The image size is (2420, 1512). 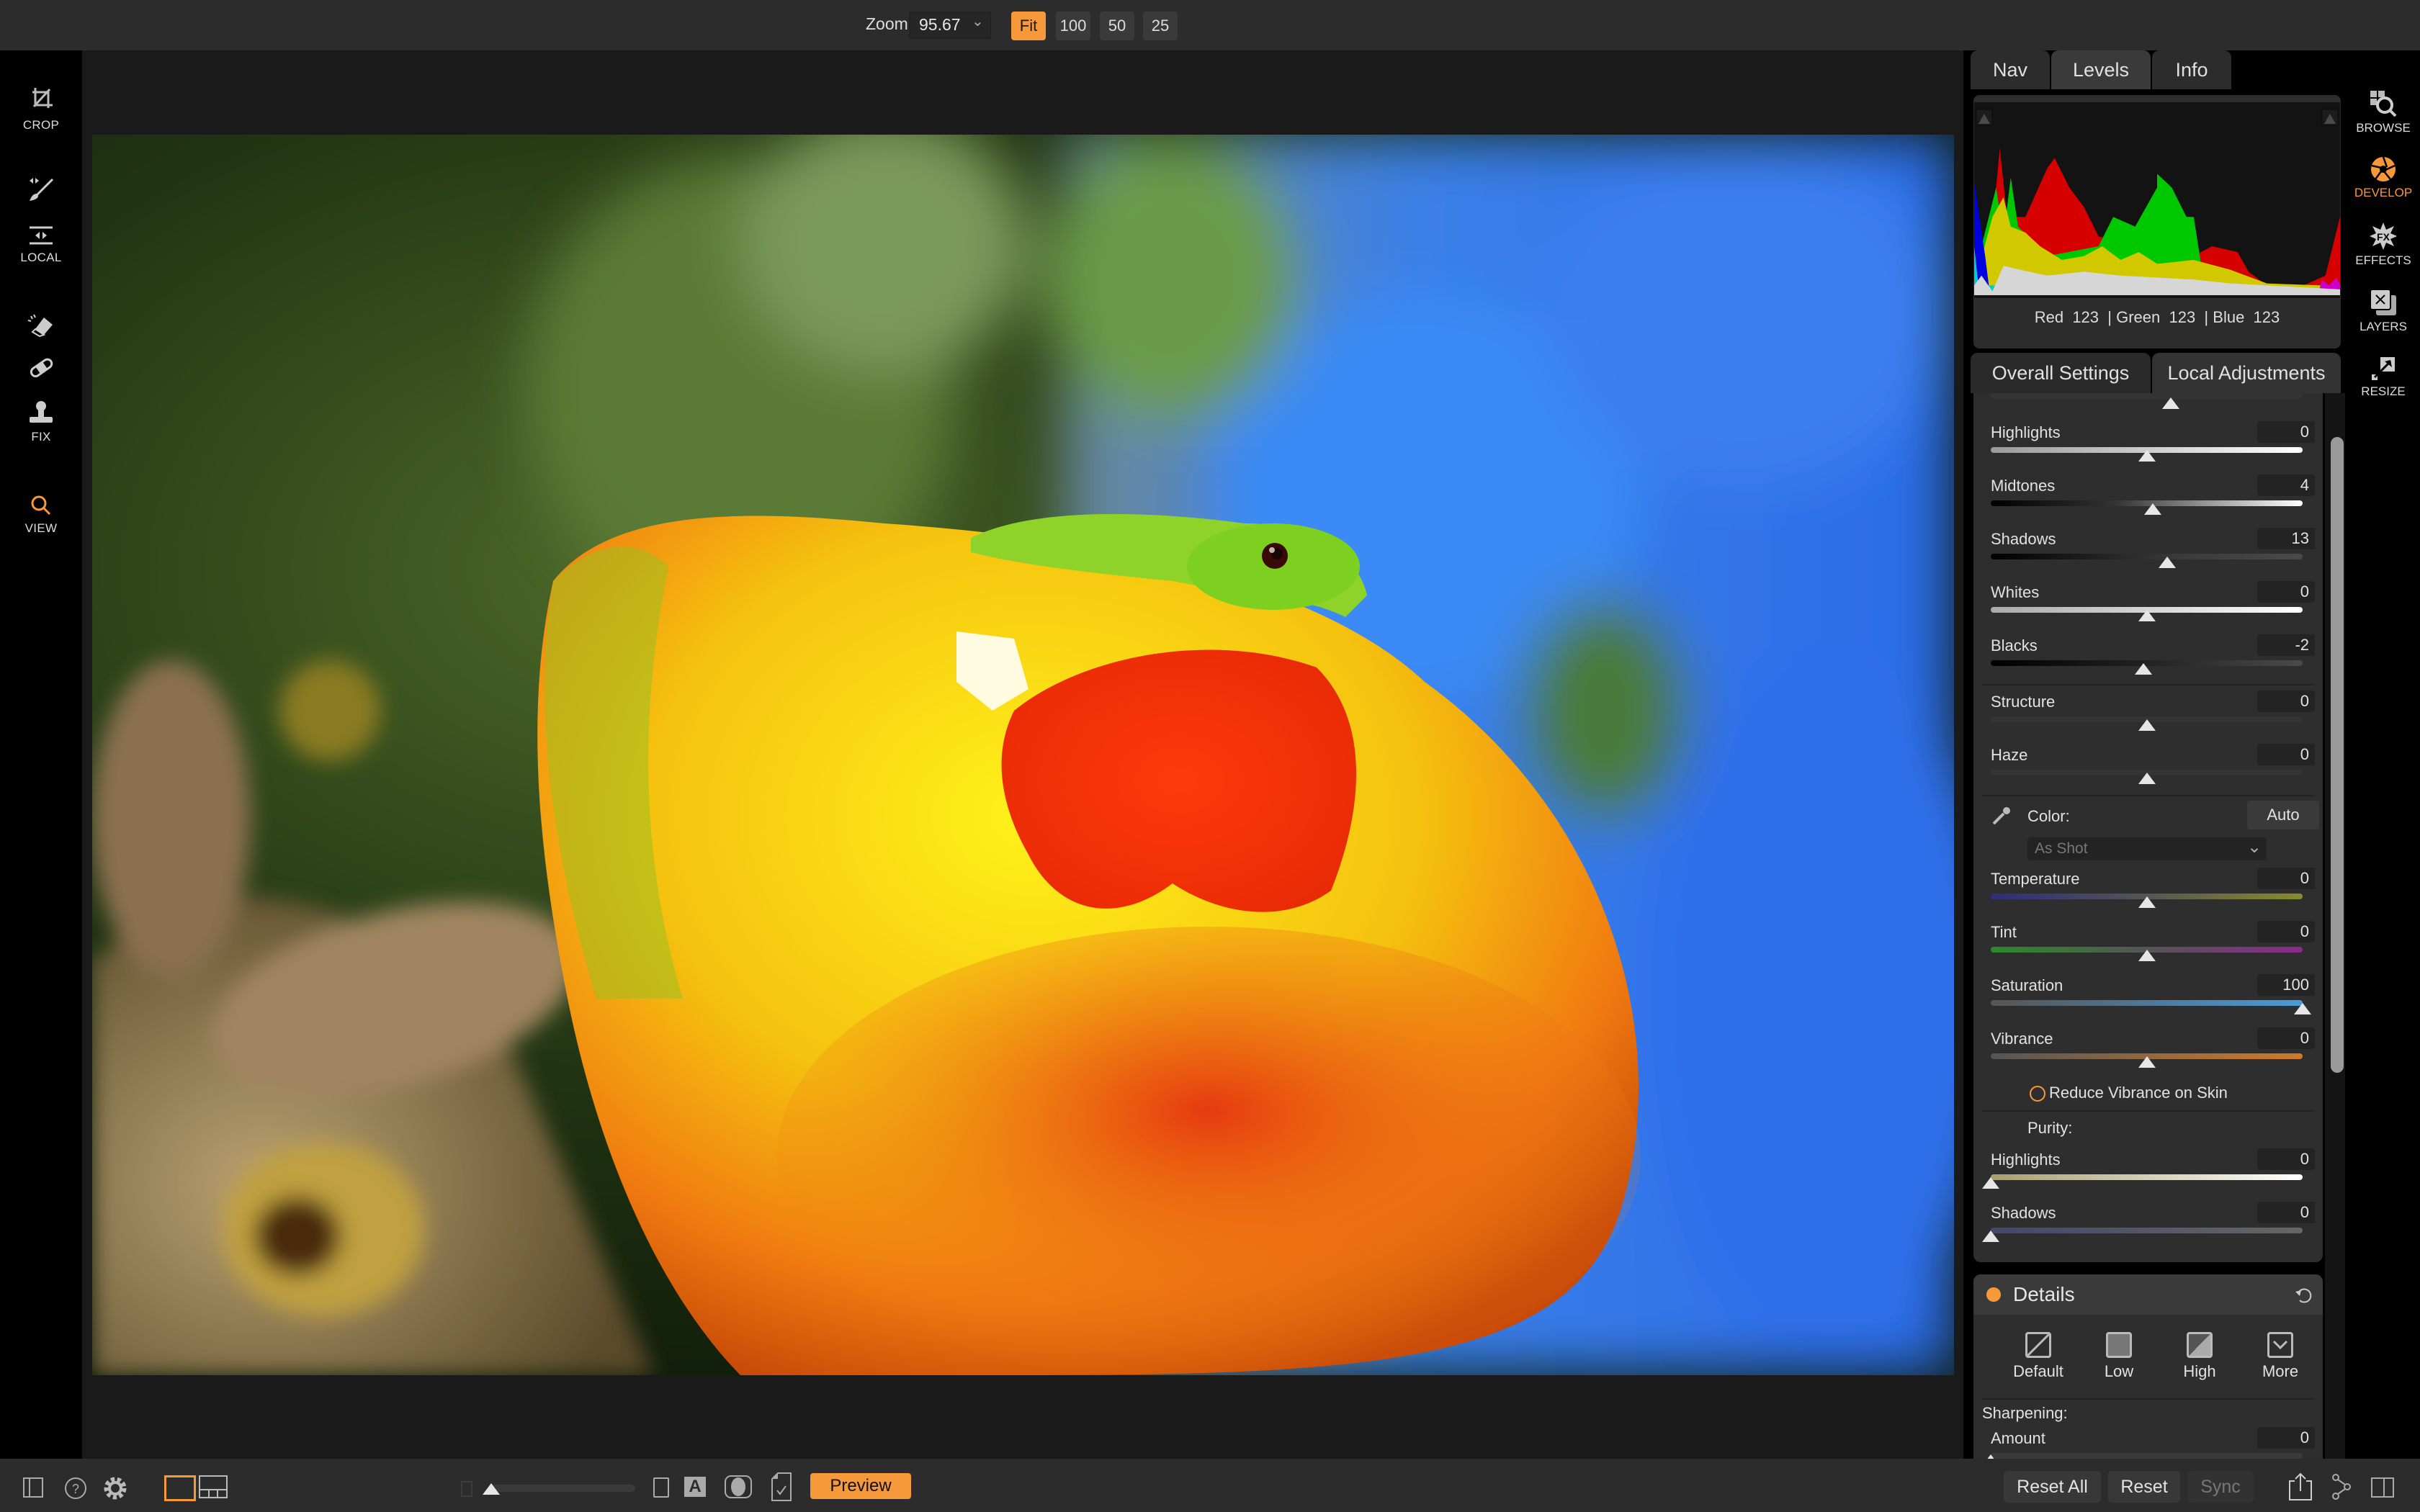 What do you see at coordinates (2171, 403) in the screenshot?
I see `exposure-slider-thumb` at bounding box center [2171, 403].